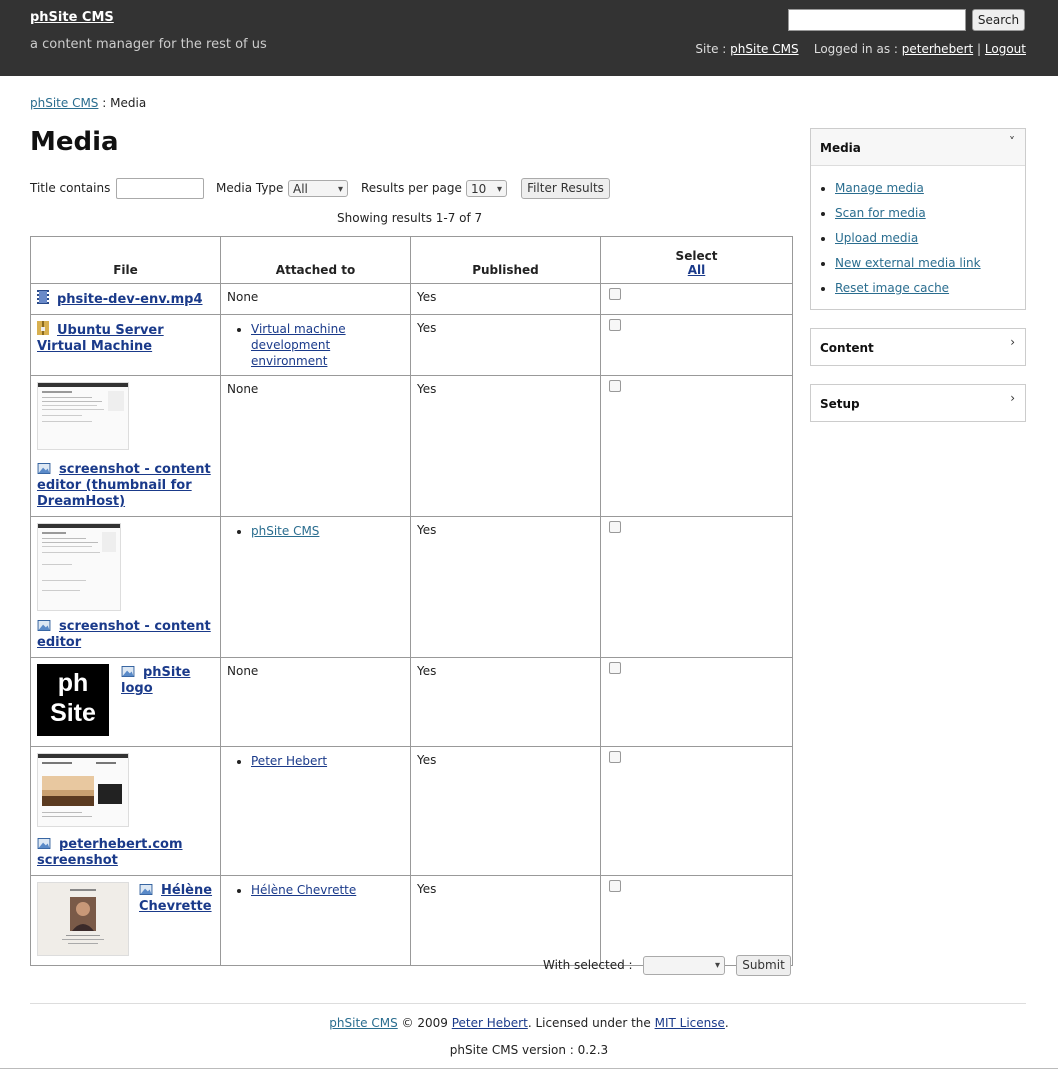 Image resolution: width=1058 pixels, height=1069 pixels. I want to click on sidebar-panel-setup: Setup ›, so click(918, 403).